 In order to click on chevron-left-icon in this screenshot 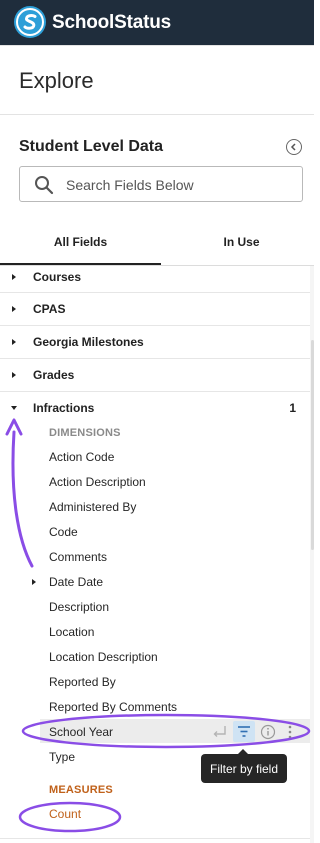, I will do `click(293, 147)`.